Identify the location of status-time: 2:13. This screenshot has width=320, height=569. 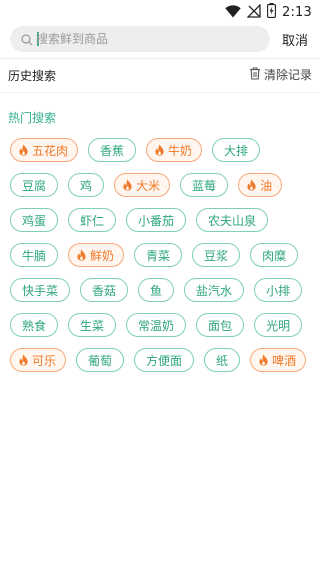
(297, 12).